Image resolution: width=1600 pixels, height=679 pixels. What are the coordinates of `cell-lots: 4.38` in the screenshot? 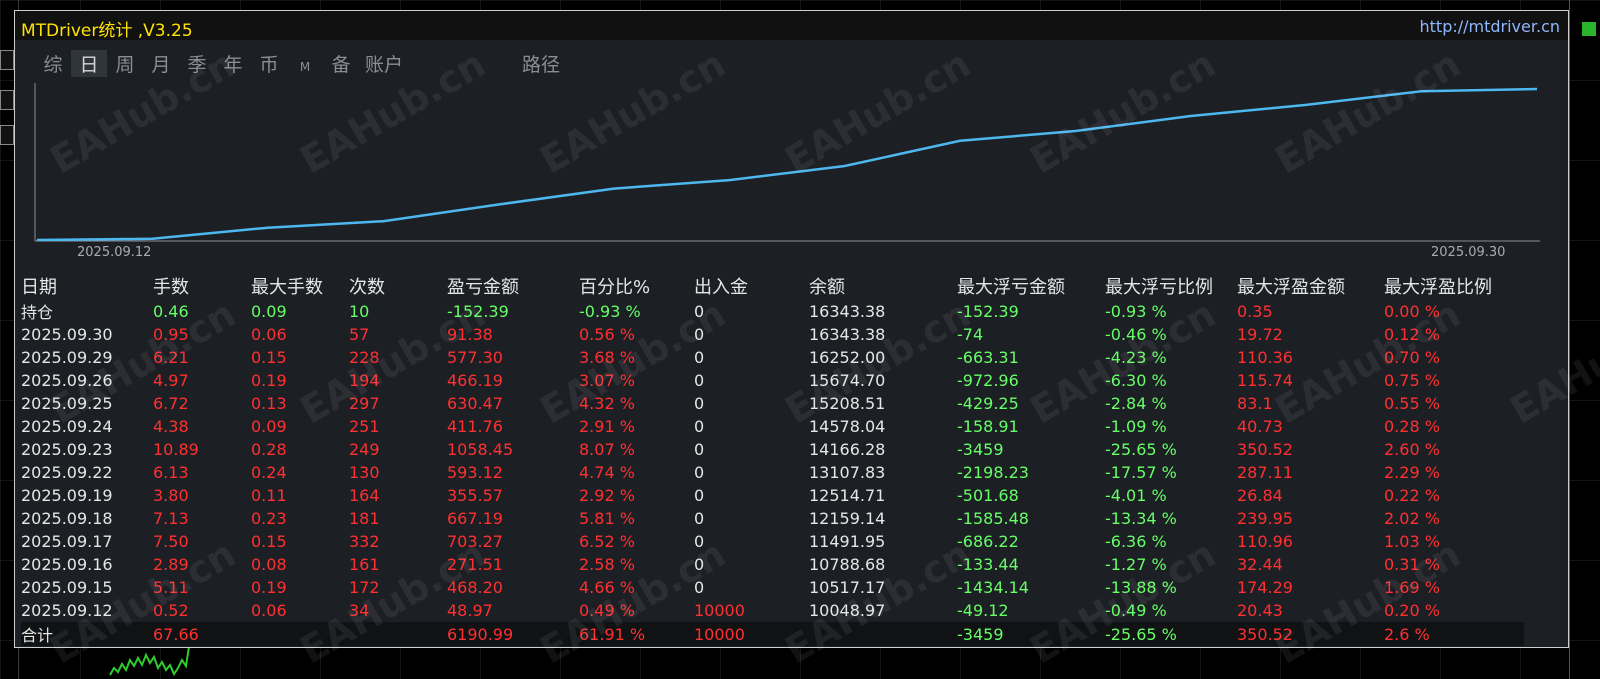 It's located at (171, 426).